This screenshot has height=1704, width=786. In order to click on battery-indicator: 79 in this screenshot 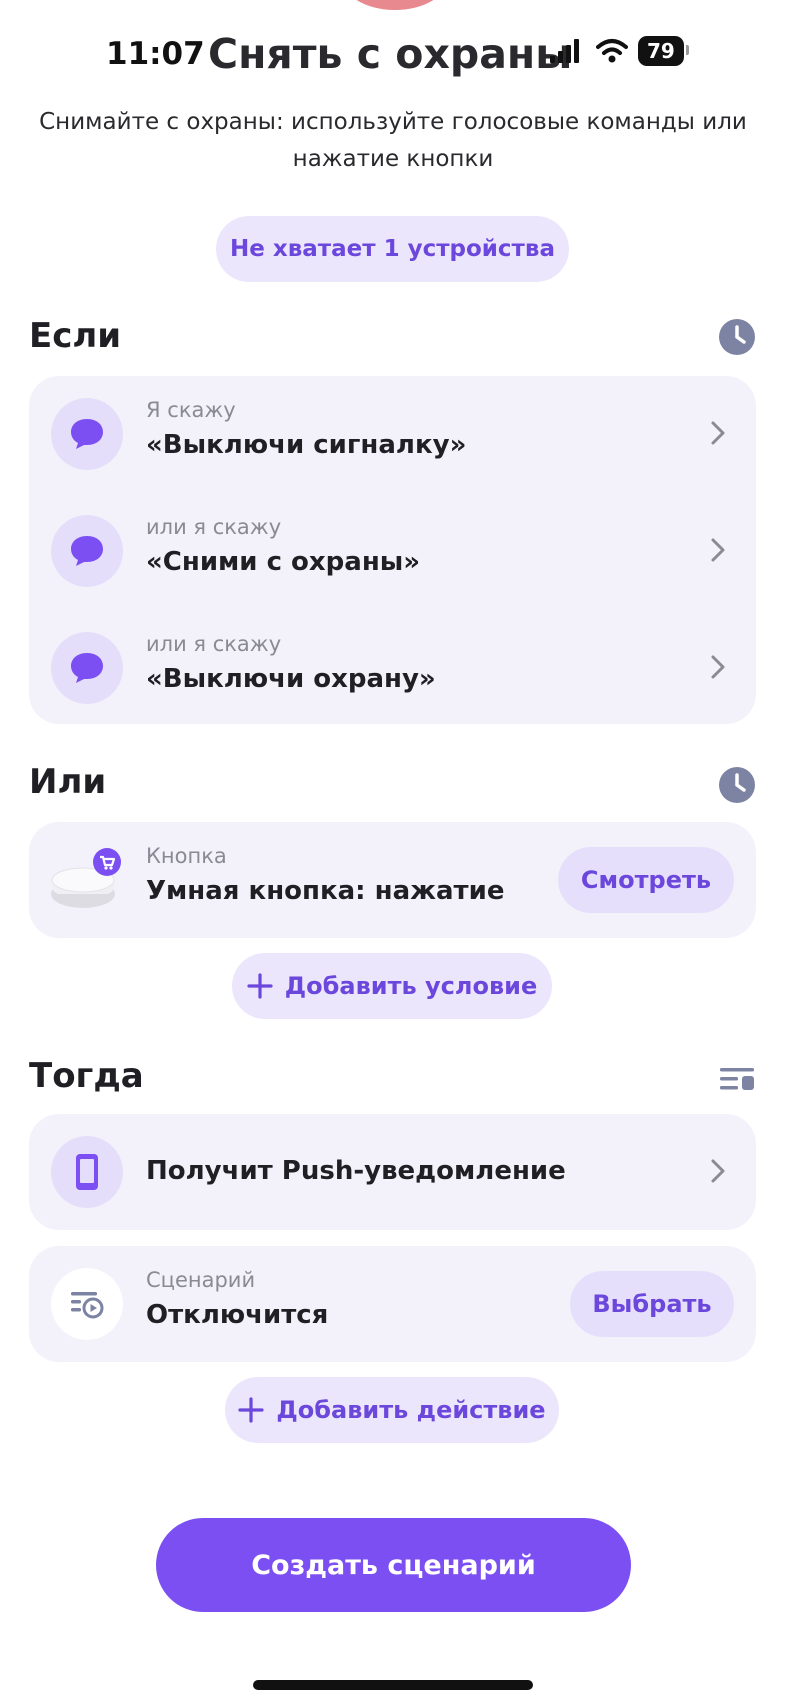, I will do `click(663, 51)`.